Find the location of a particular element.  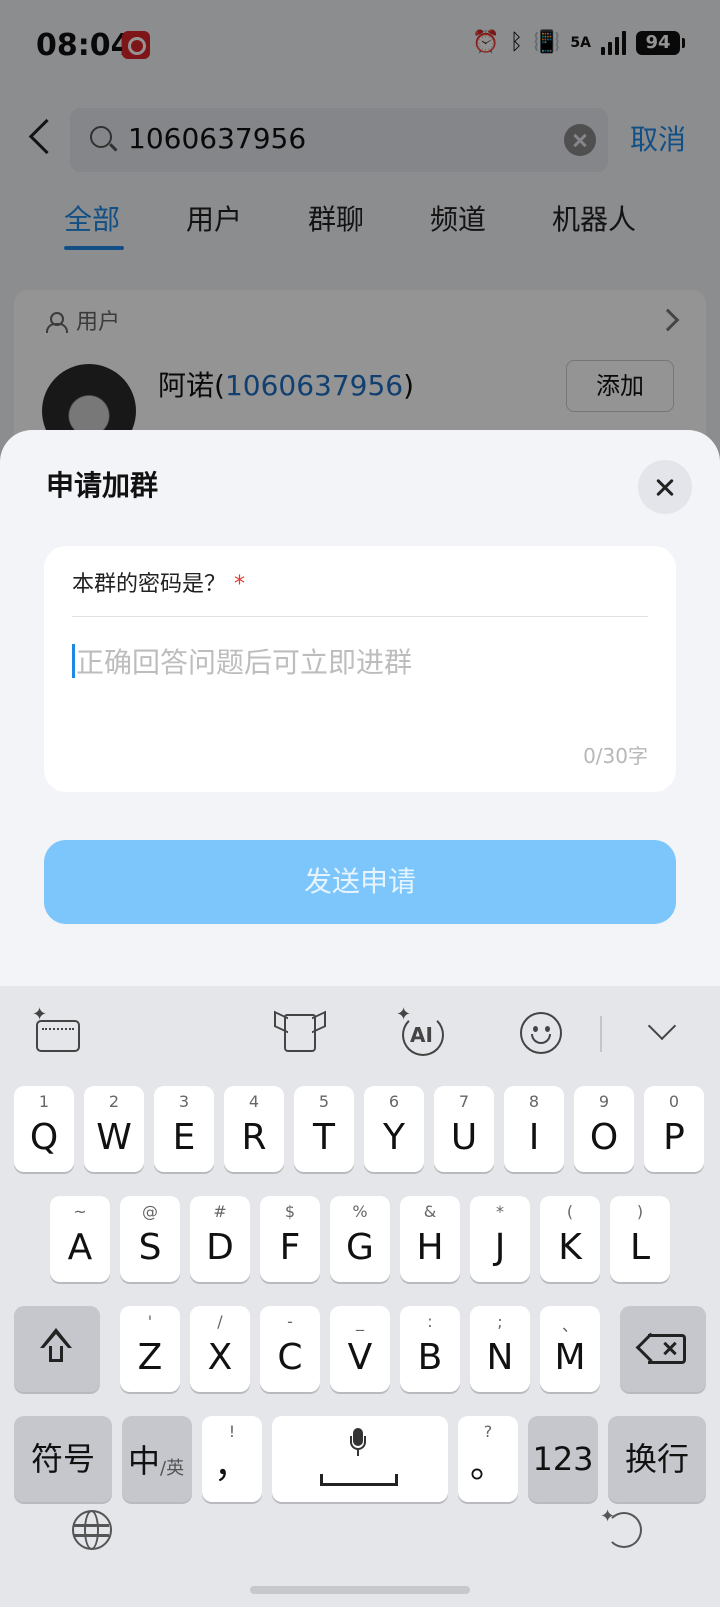

key-x: / X is located at coordinates (220, 1349).